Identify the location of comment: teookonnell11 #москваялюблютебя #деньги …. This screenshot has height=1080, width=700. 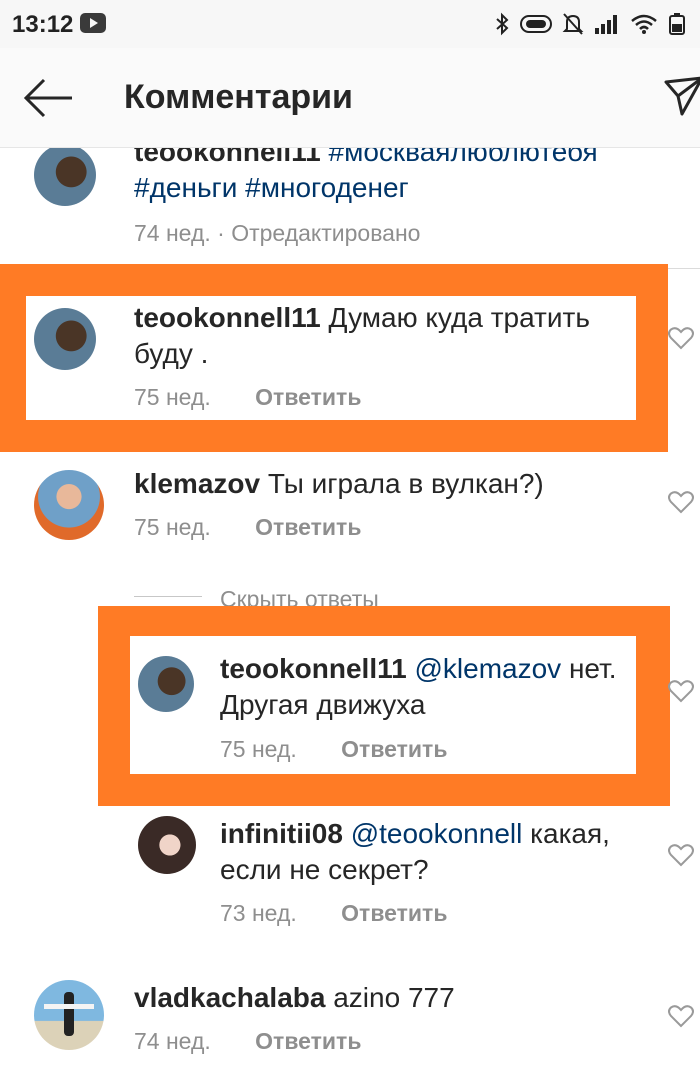
(350, 208).